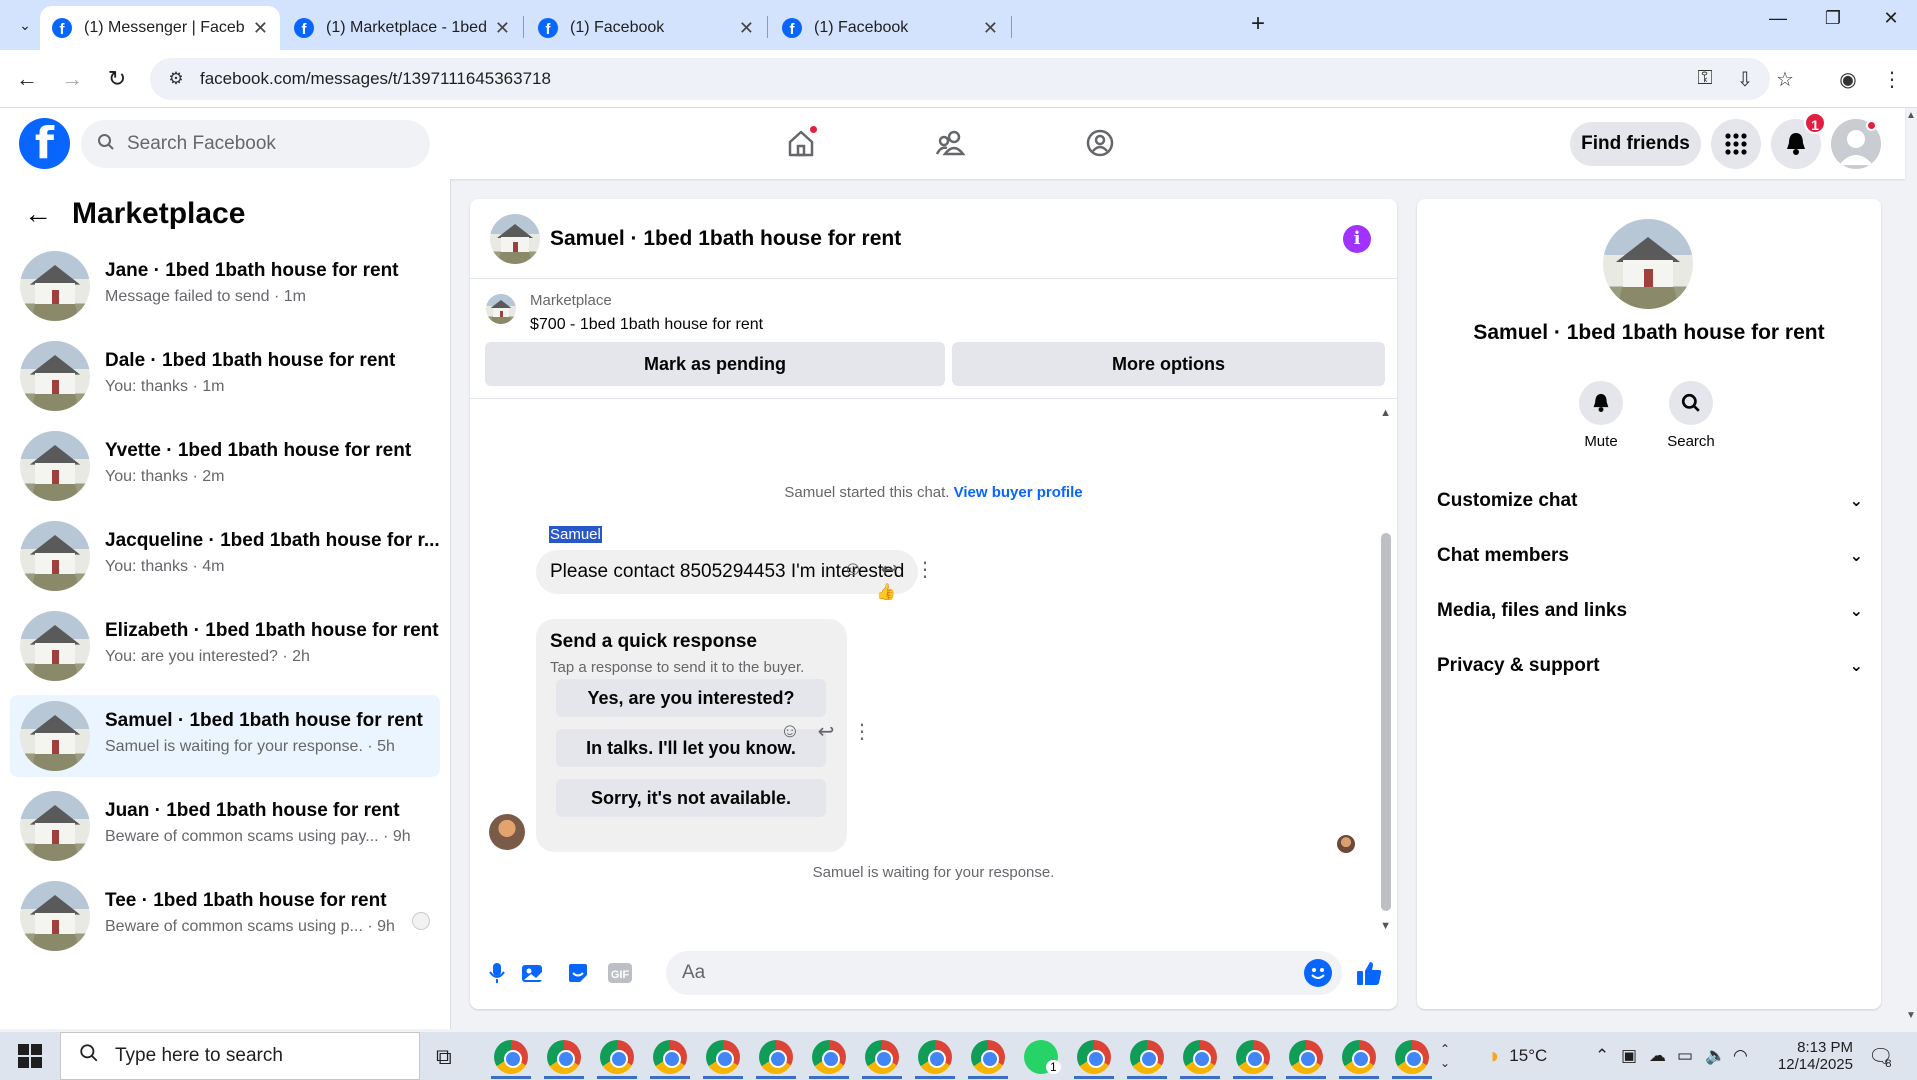 This screenshot has width=1917, height=1080. I want to click on tray-chevron-icon: ⌃, so click(1608, 1056).